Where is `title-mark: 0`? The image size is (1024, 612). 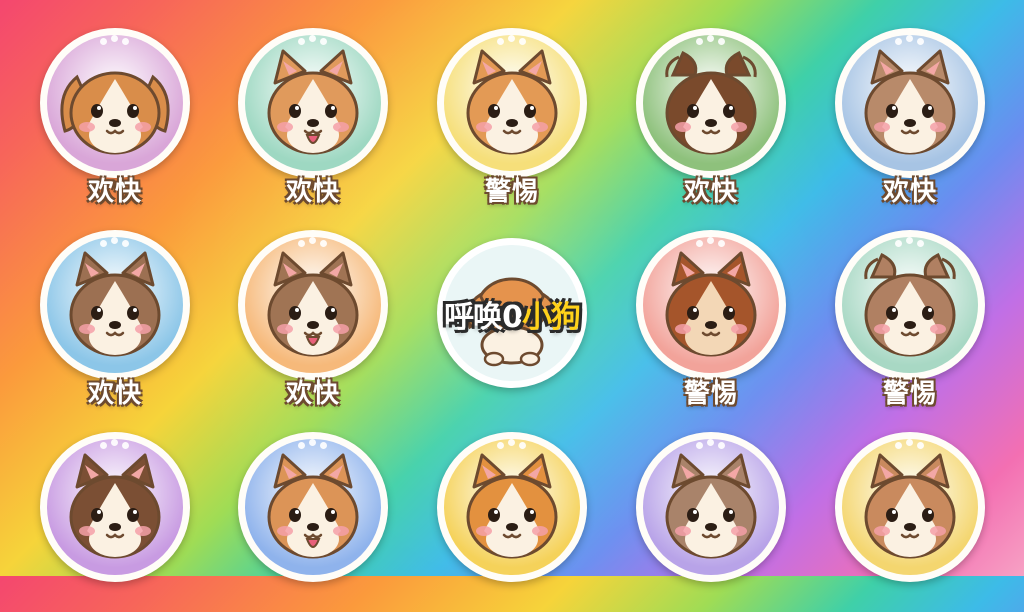
title-mark: 0 is located at coordinates (512, 317).